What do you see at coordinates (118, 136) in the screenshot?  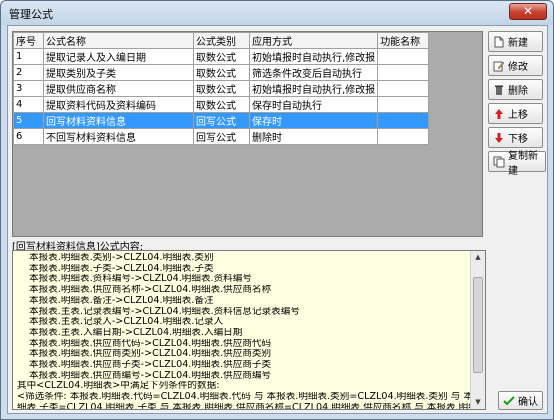 I see `table-cell: 不回写材料资料信息` at bounding box center [118, 136].